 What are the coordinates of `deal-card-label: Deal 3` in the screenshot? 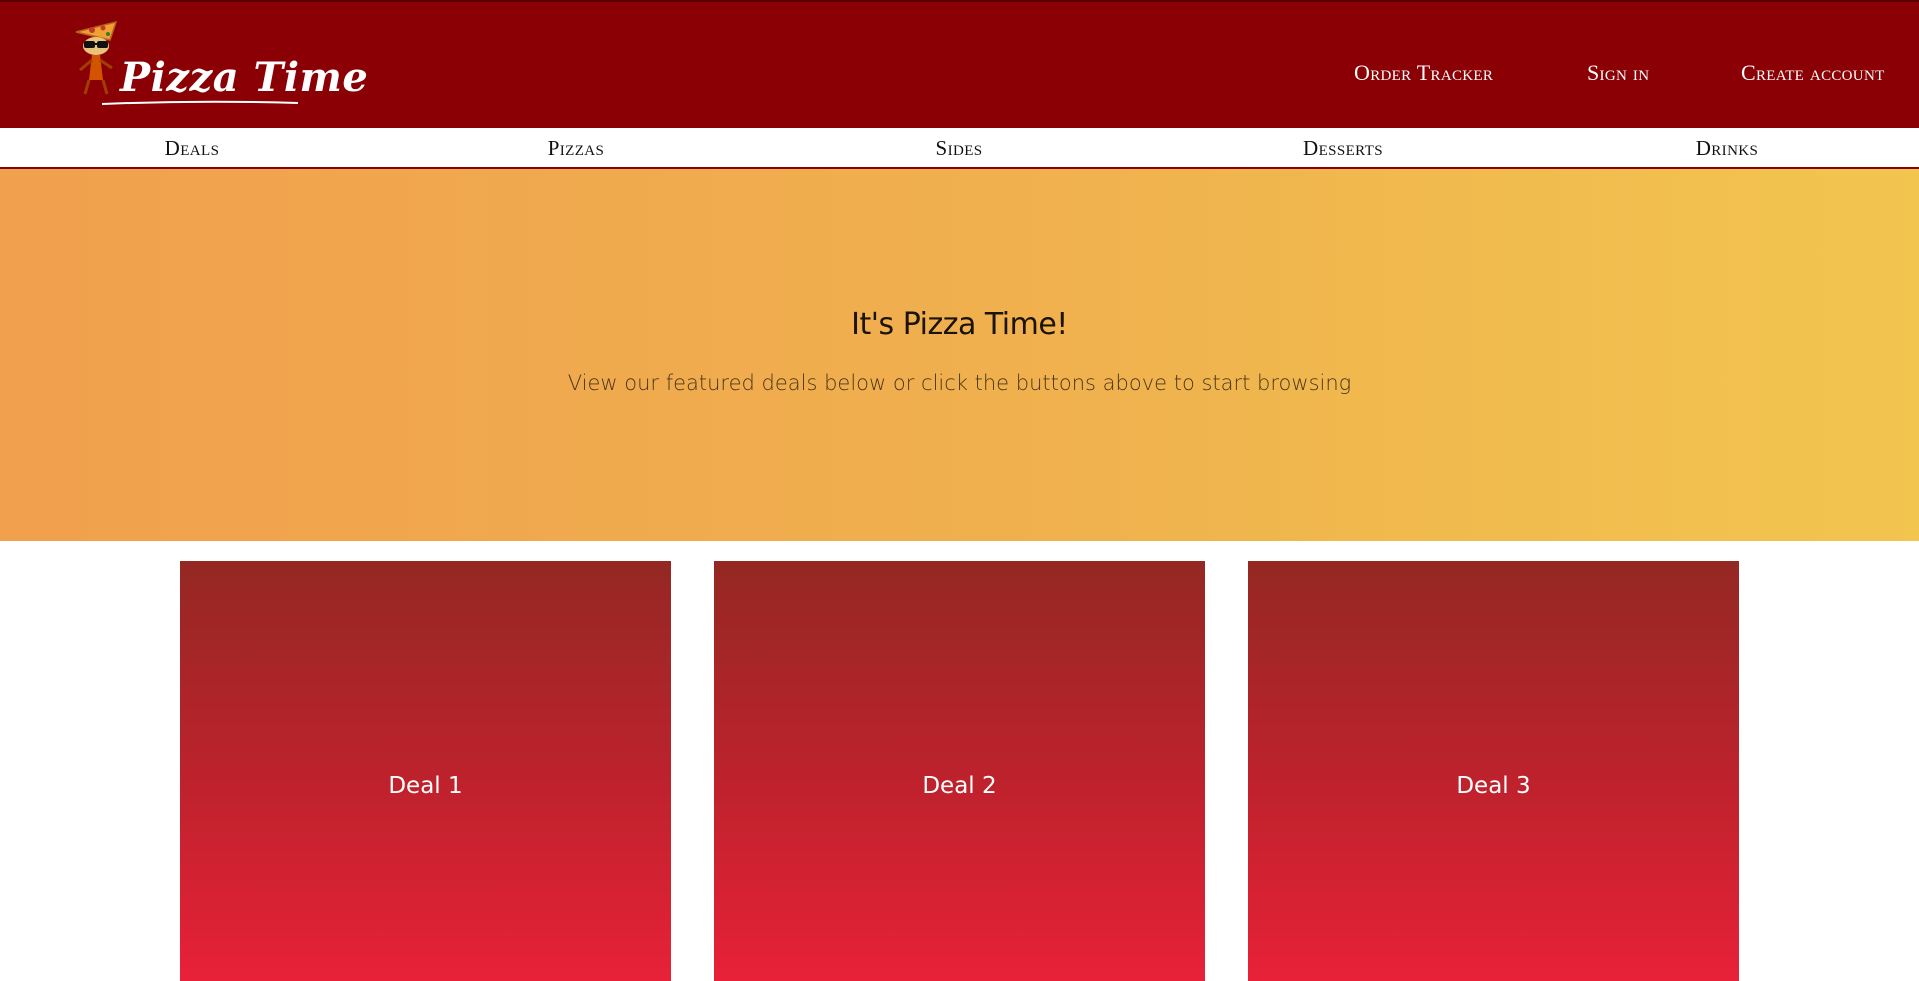 It's located at (1493, 786).